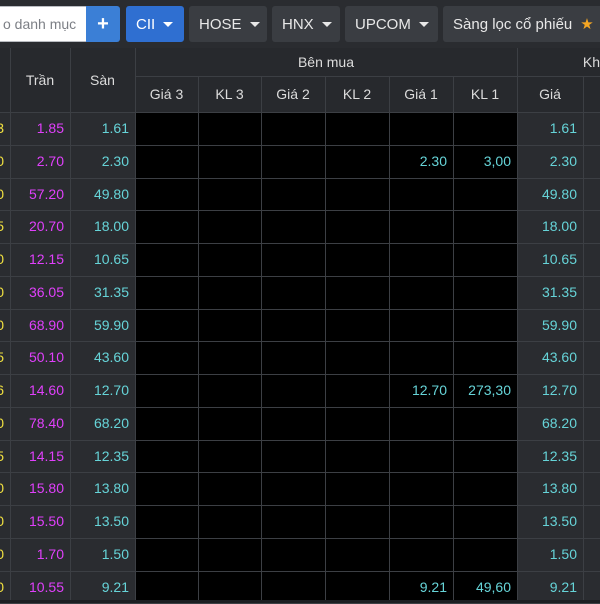 The width and height of the screenshot is (600, 604). Describe the element at coordinates (550, 94) in the screenshot. I see `header-matched-price: Giá` at that location.